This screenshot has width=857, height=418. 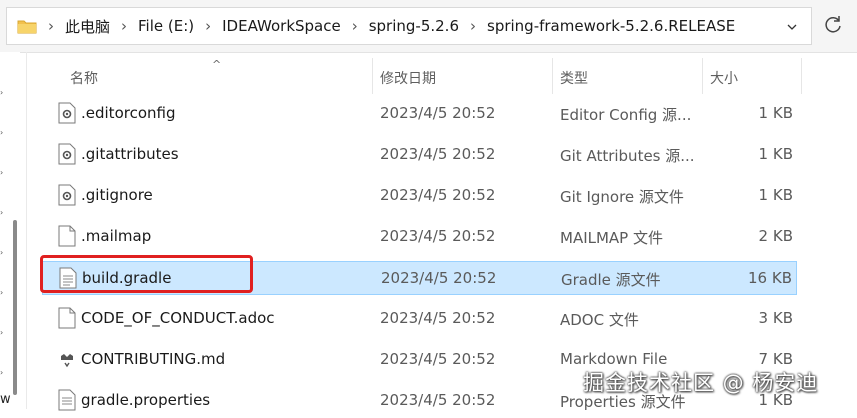 What do you see at coordinates (166, 26) in the screenshot?
I see `breadcrumb-drive: File (E:)` at bounding box center [166, 26].